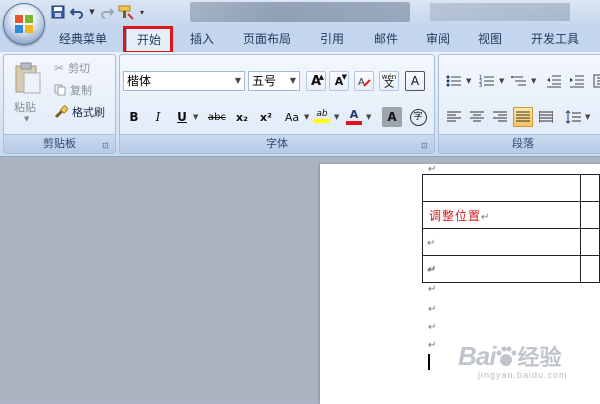 This screenshot has width=600, height=404. Describe the element at coordinates (332, 39) in the screenshot. I see `tab-references: 引用` at that location.